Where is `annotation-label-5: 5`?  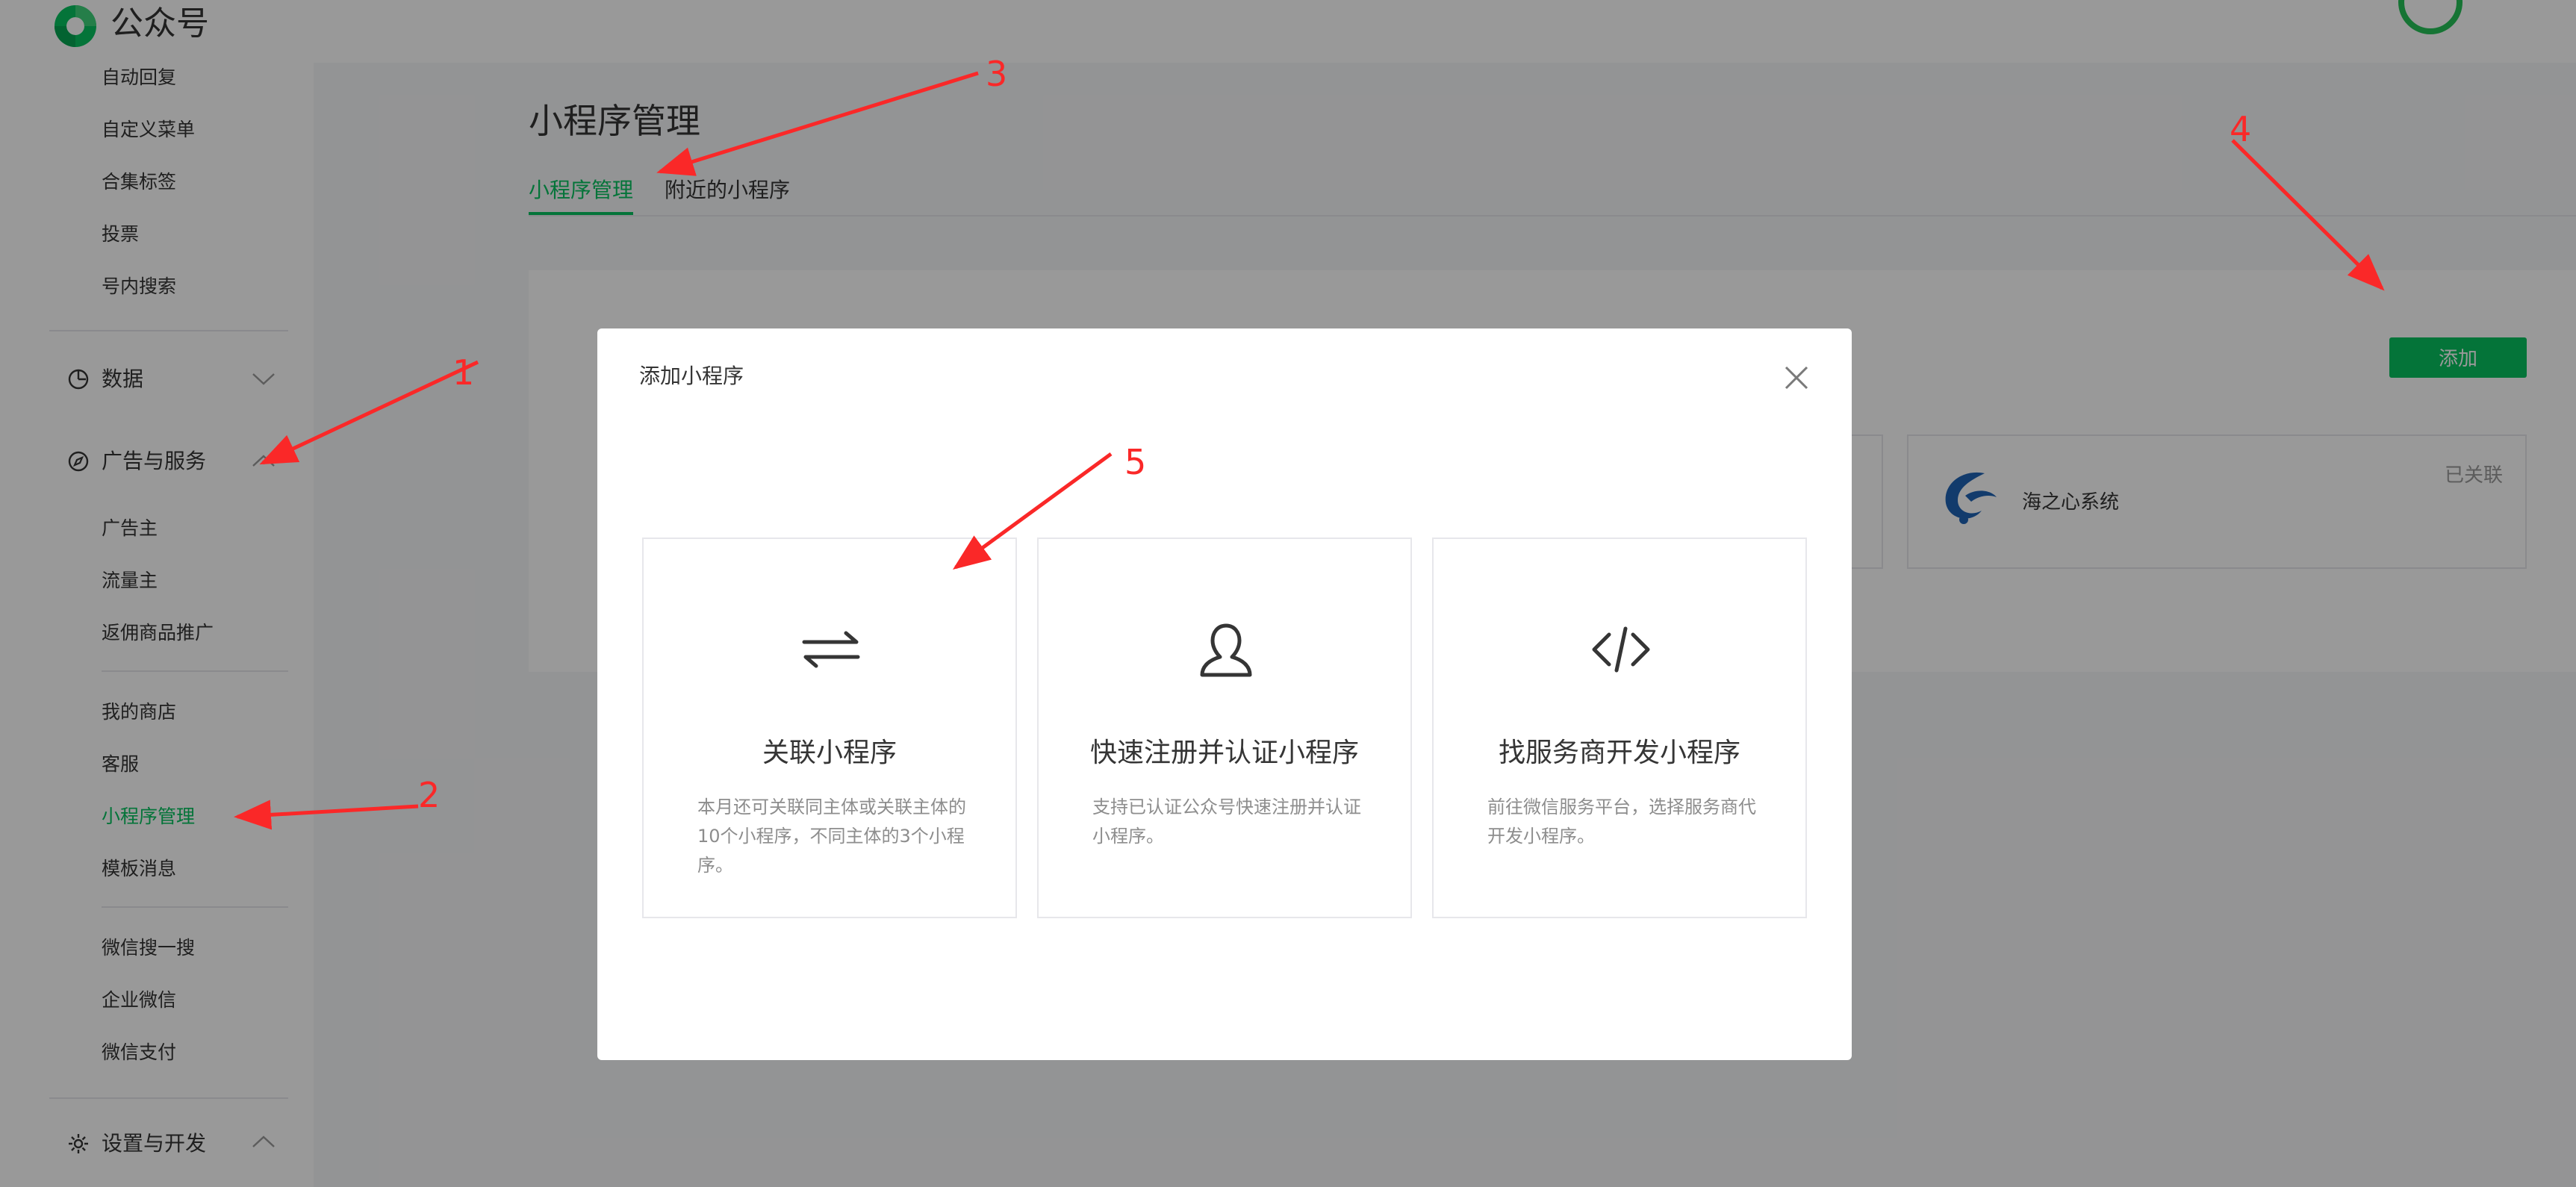 annotation-label-5: 5 is located at coordinates (1135, 462).